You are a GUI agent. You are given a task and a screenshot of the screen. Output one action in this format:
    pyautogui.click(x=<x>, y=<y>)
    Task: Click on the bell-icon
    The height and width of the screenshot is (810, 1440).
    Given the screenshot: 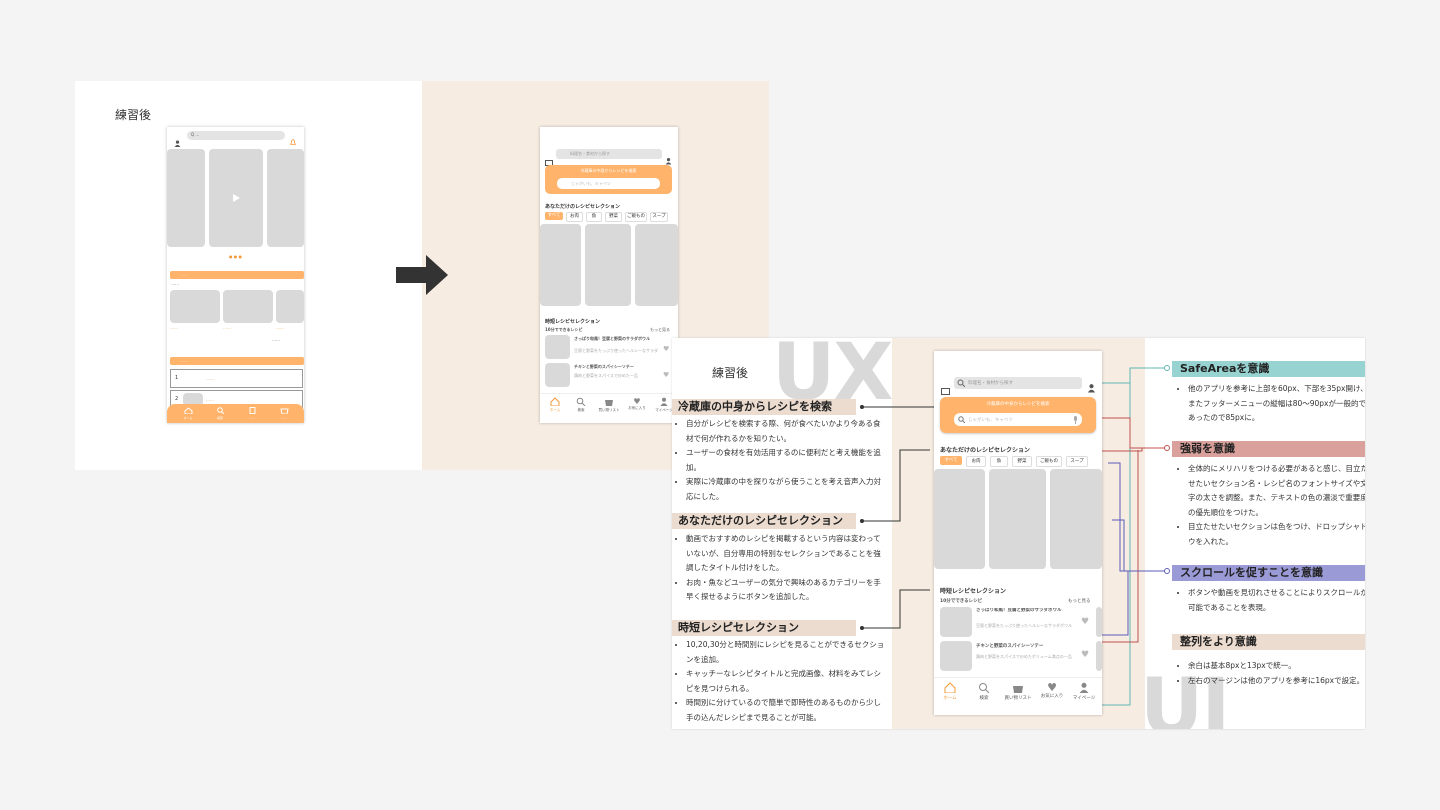 What is the action you would take?
    pyautogui.click(x=293, y=138)
    